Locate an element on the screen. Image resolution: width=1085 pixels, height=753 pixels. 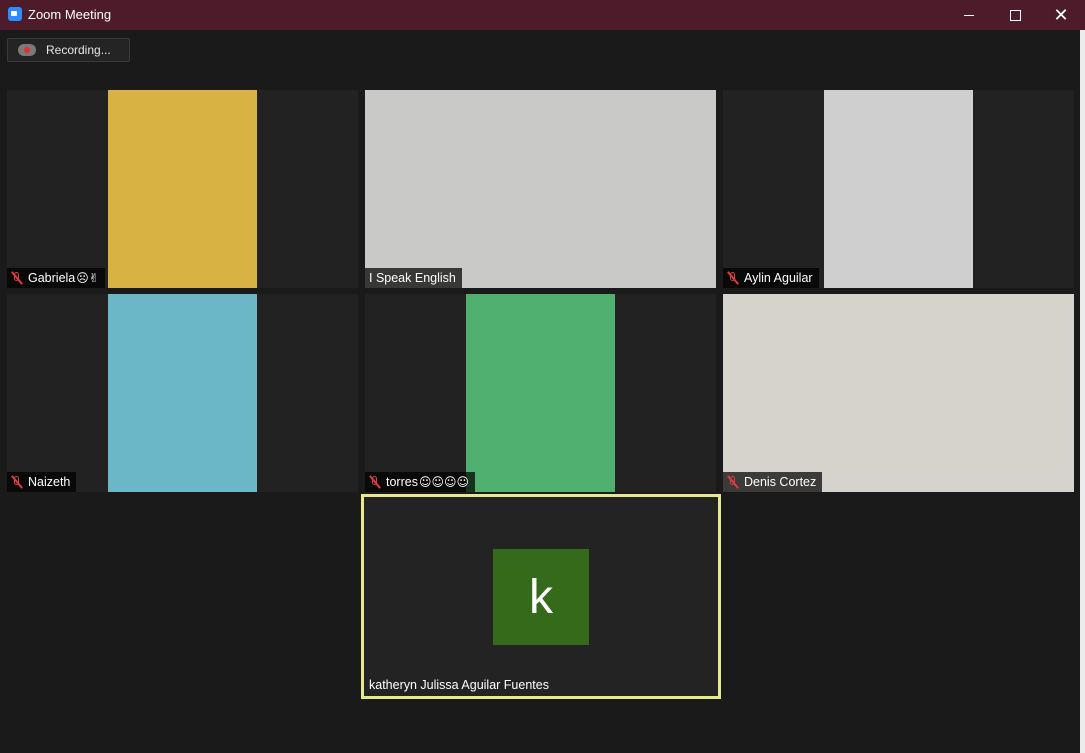
minimize-icon is located at coordinates (969, 15).